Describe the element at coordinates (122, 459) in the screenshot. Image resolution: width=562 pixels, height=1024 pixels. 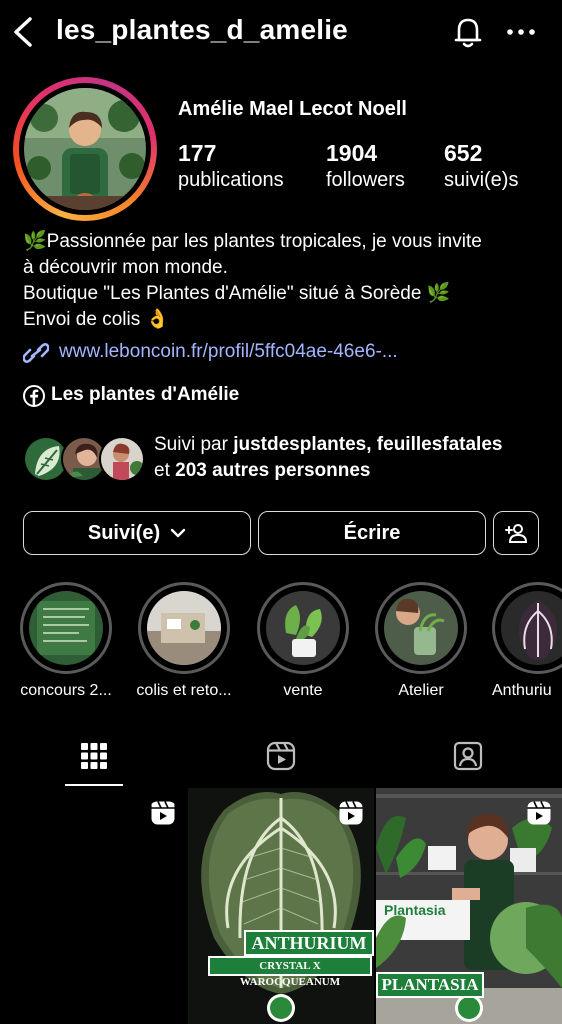
I see `follower-avatar` at that location.